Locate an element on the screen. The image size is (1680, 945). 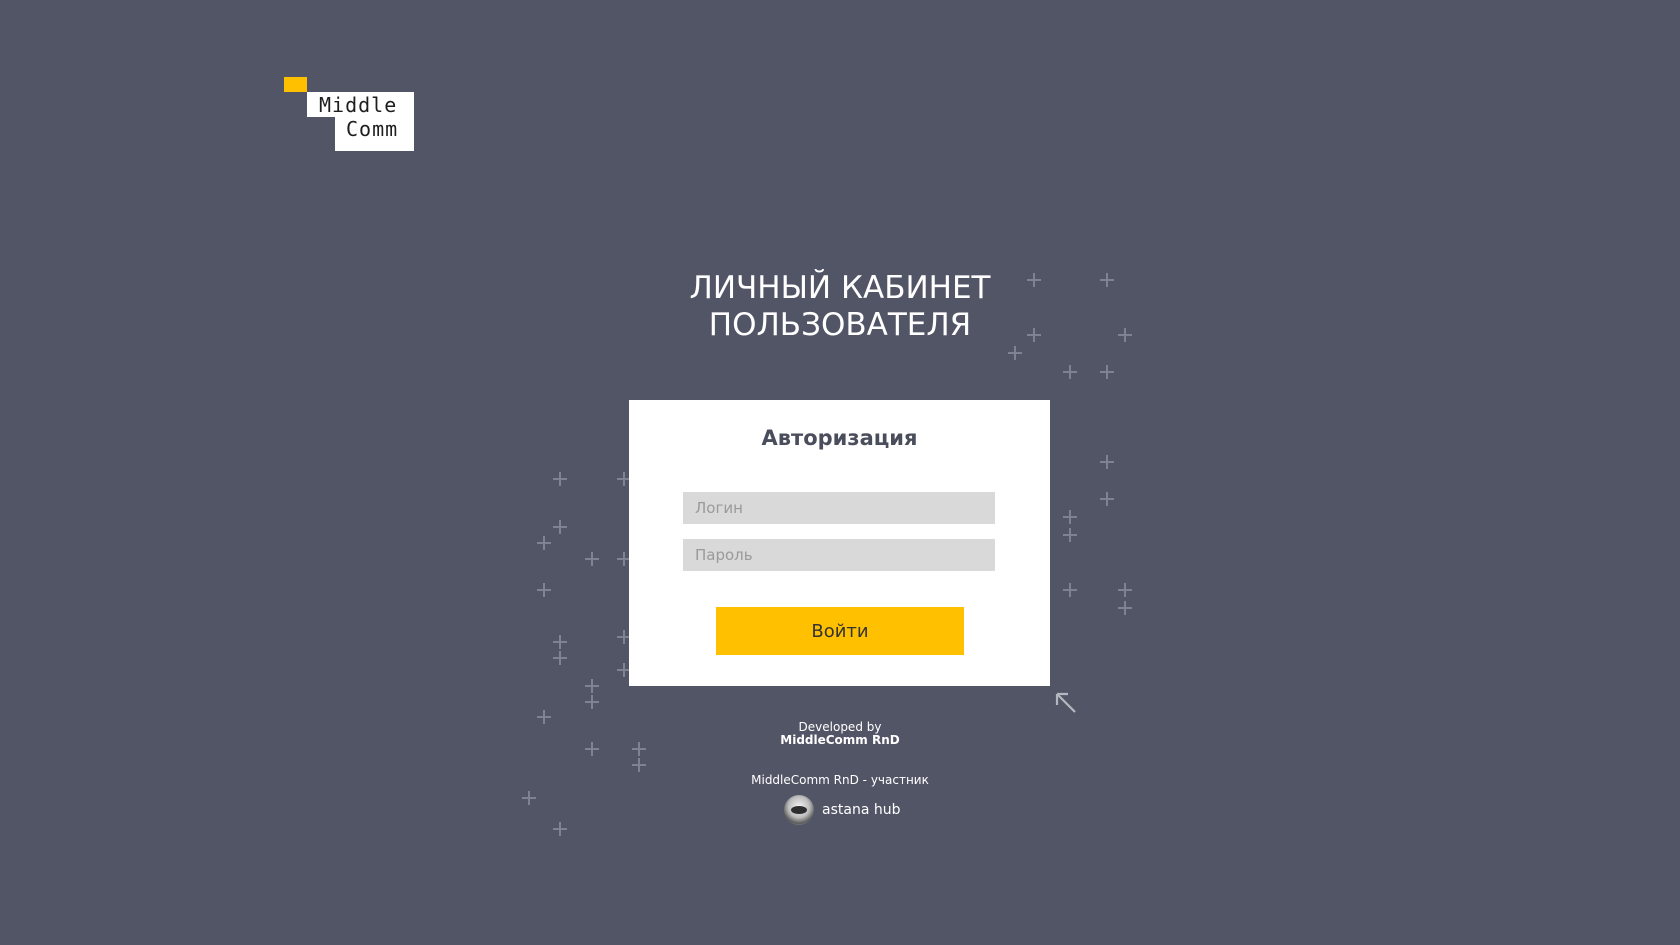
astana-hub-logo-icon is located at coordinates (799, 810).